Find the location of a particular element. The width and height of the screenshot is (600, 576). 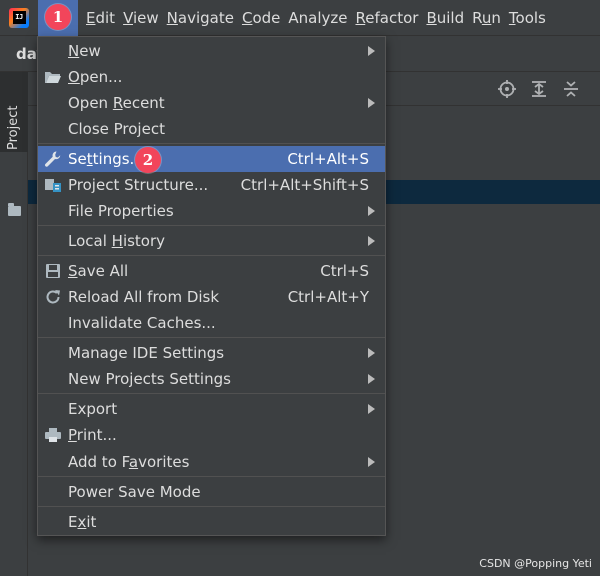

left-tool-strip: Project is located at coordinates (14, 324).